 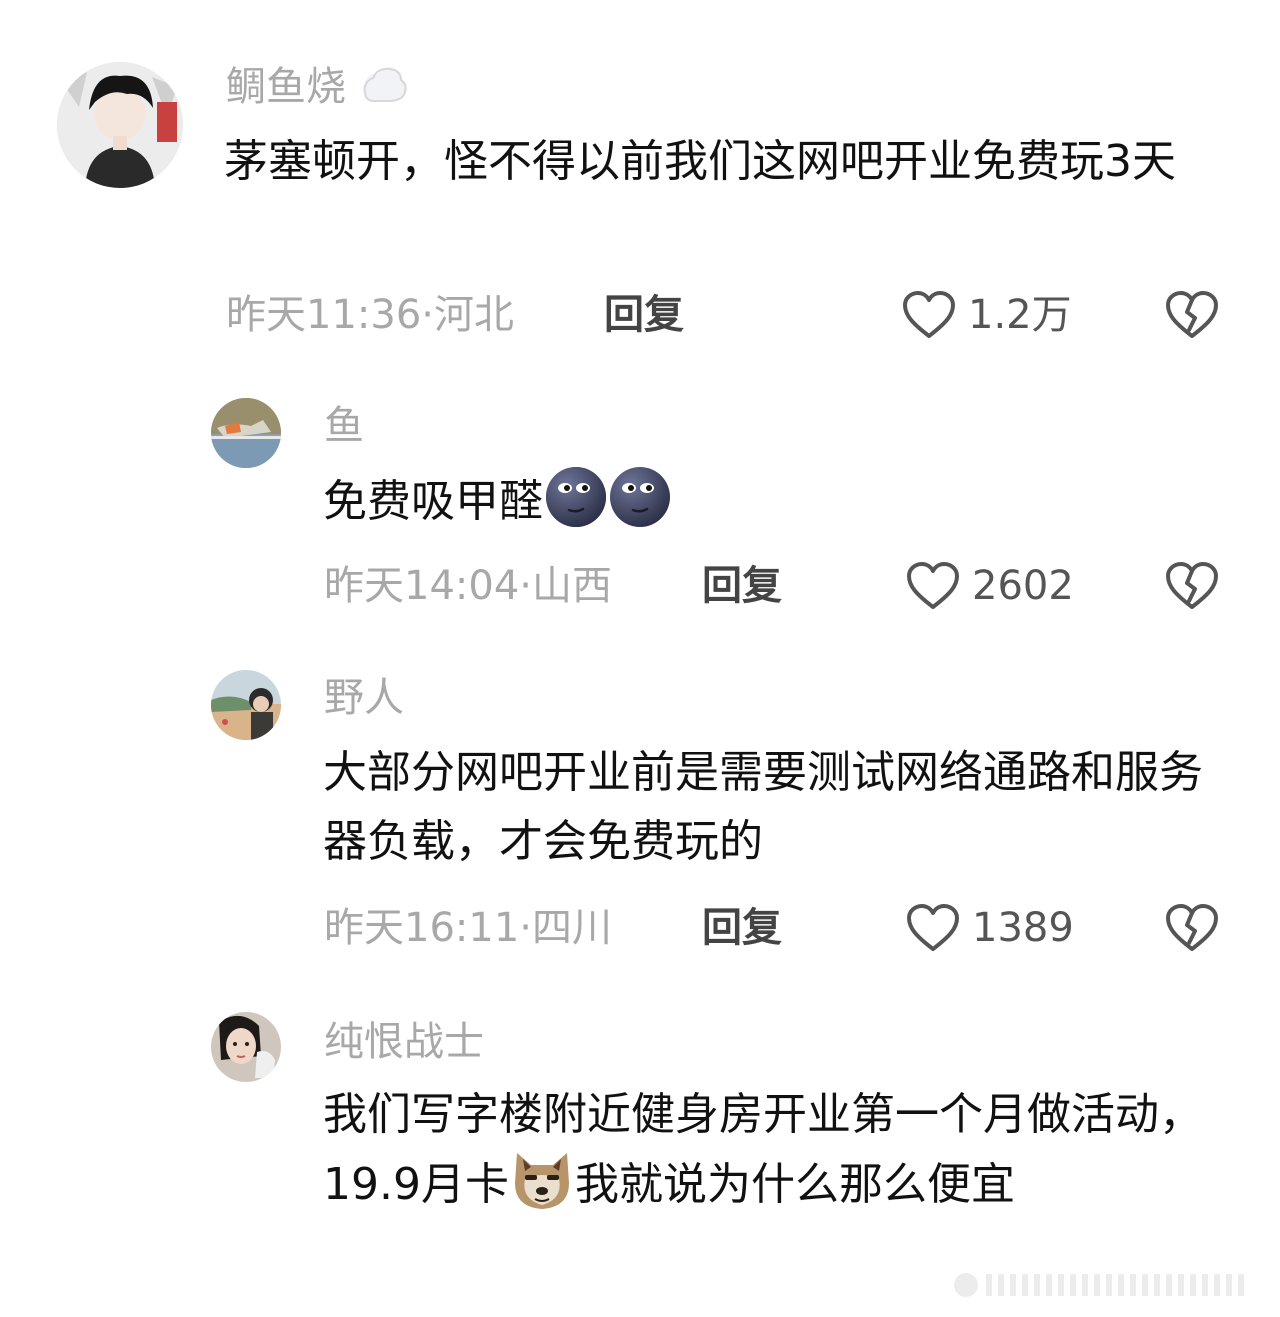 What do you see at coordinates (344, 426) in the screenshot?
I see `username: 鱼` at bounding box center [344, 426].